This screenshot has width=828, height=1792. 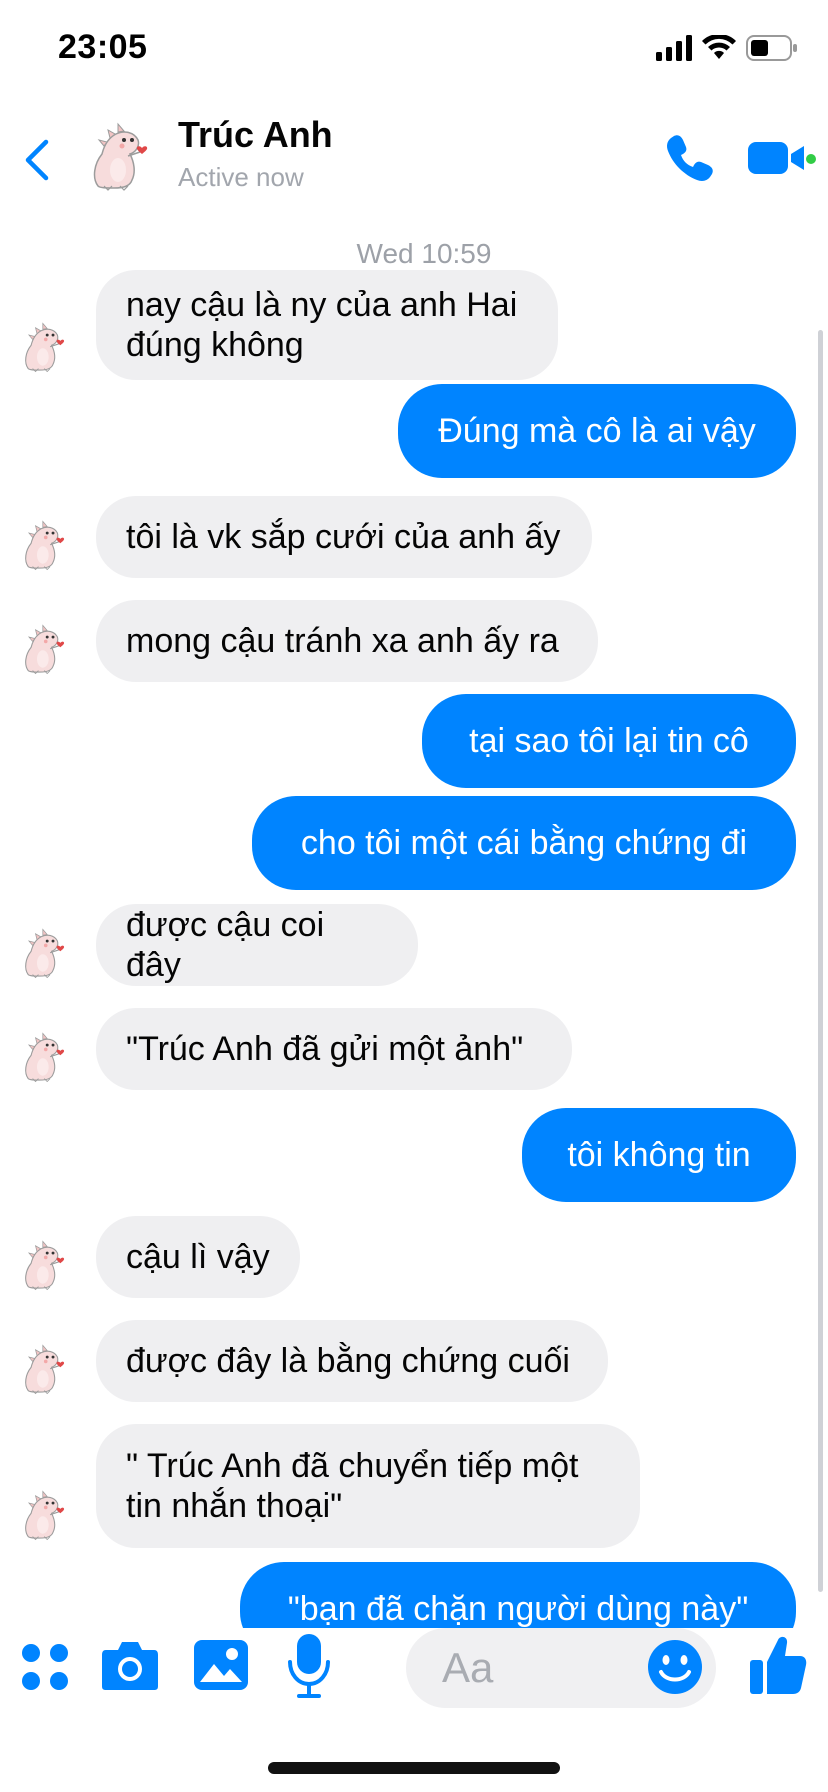 What do you see at coordinates (45, 1667) in the screenshot?
I see `apps-grid-icon` at bounding box center [45, 1667].